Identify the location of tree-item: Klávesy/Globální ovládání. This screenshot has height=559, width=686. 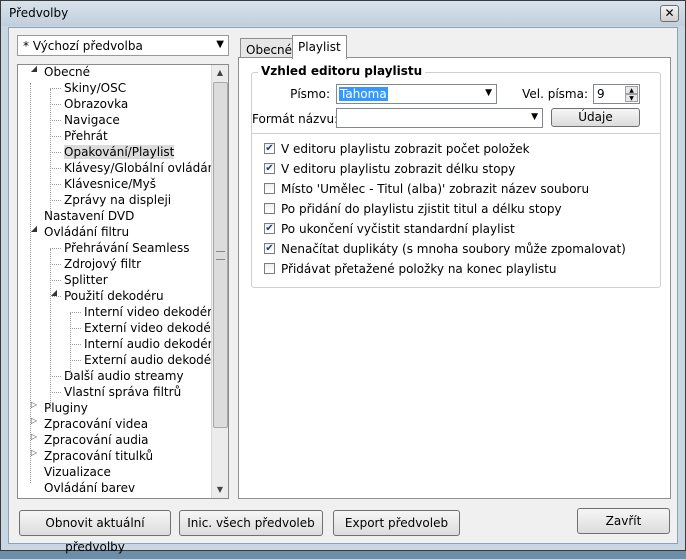
(141, 168).